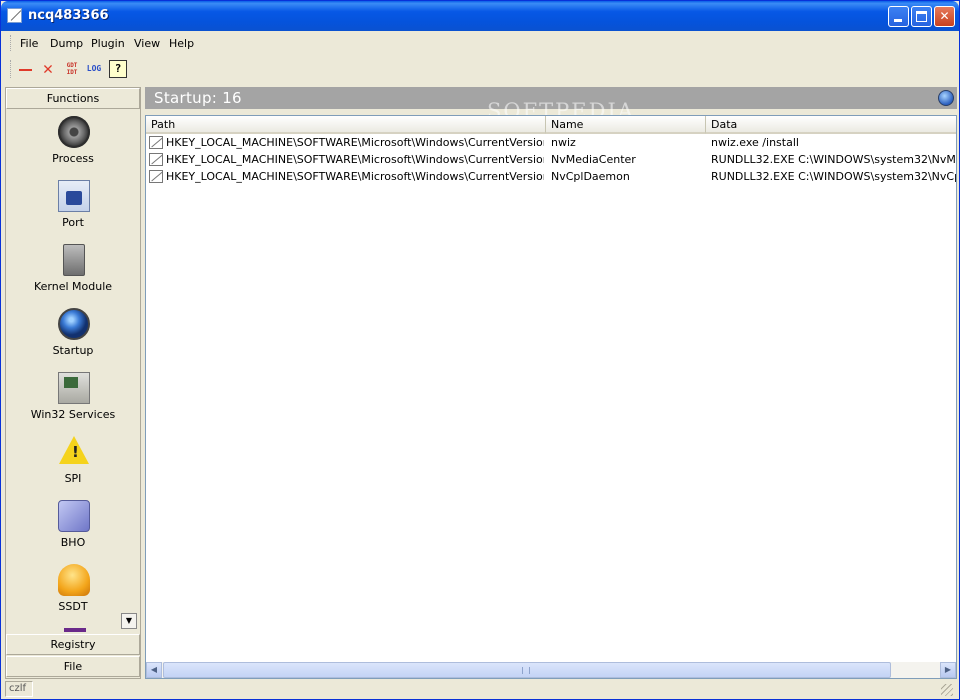 The image size is (960, 700). What do you see at coordinates (181, 43) in the screenshot?
I see `menu-help: Help` at bounding box center [181, 43].